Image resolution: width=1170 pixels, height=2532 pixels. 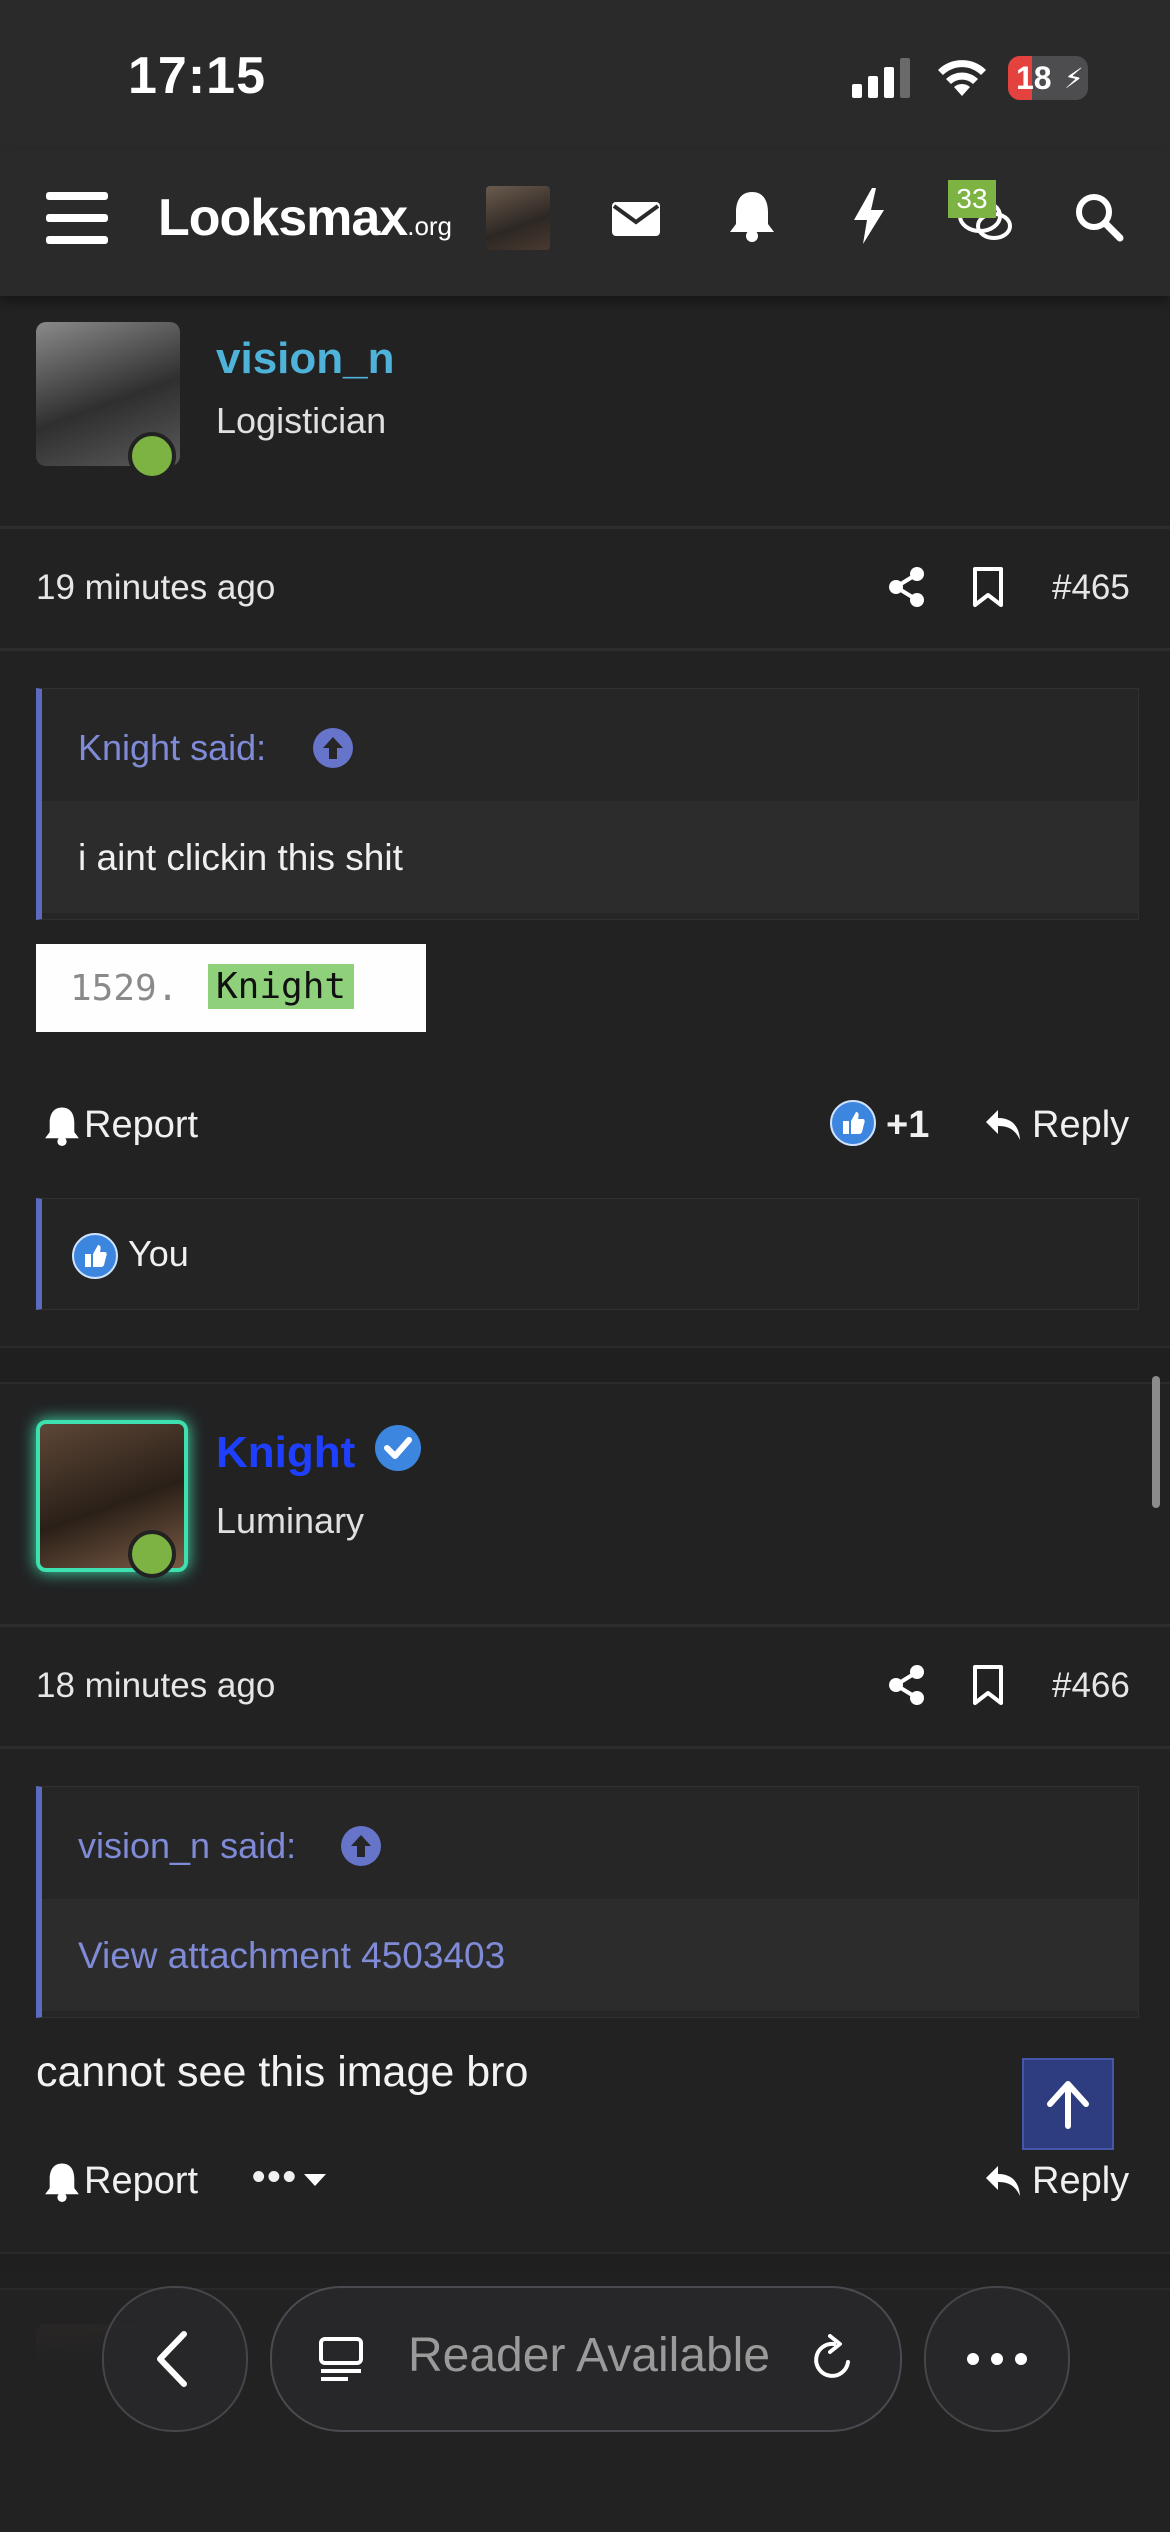 I want to click on post-466-timestamp: 18 minutes ago, so click(x=155, y=1686).